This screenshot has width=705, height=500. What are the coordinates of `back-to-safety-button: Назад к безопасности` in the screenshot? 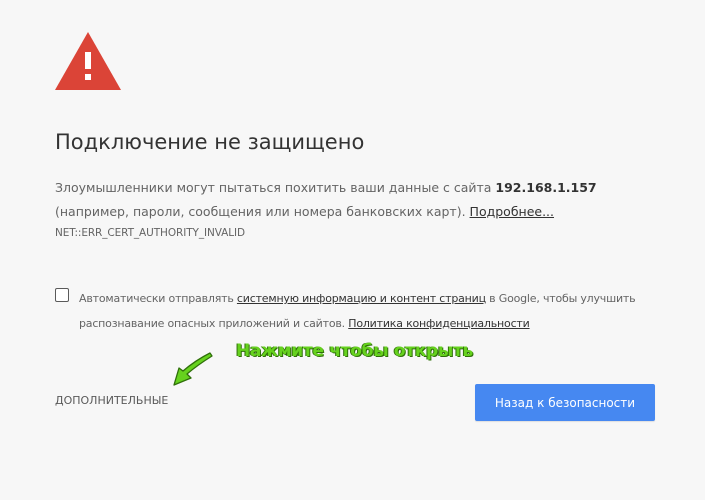 It's located at (565, 402).